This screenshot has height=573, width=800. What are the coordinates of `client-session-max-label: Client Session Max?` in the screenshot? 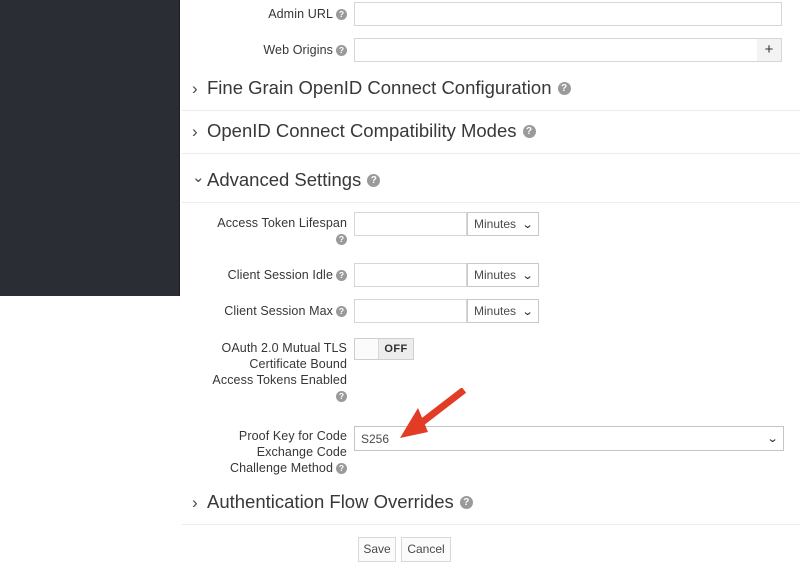 It's located at (264, 311).